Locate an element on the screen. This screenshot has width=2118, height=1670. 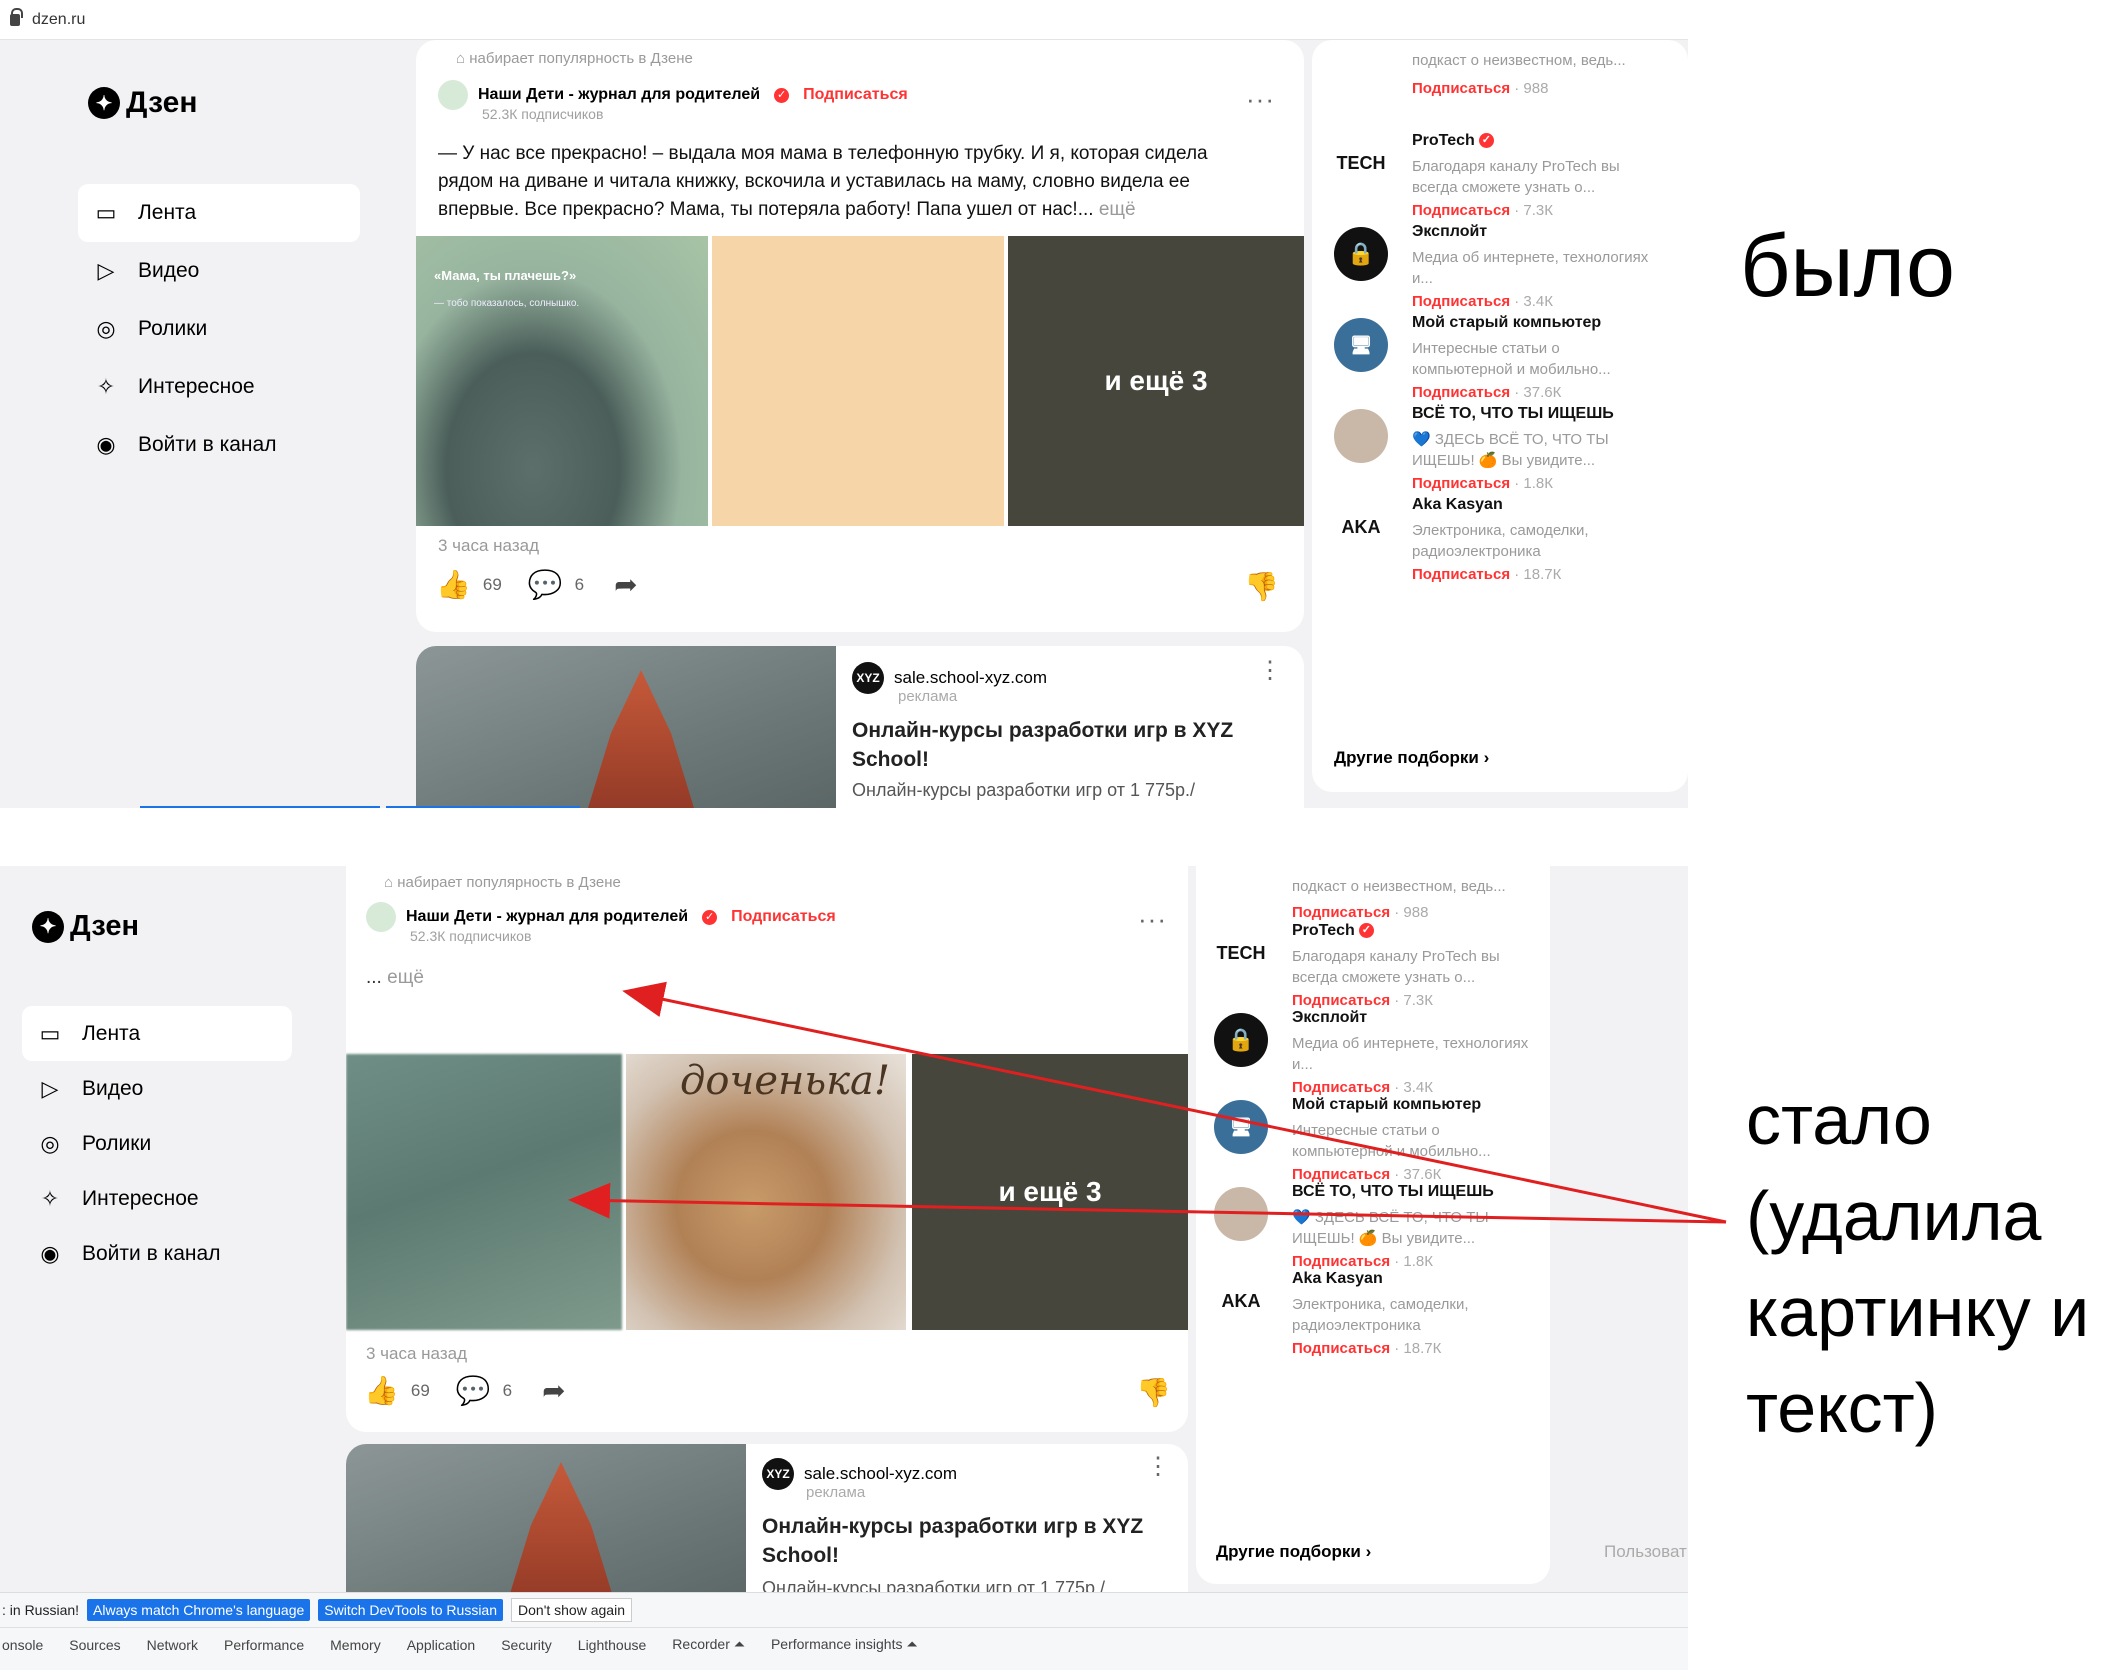
devtools-tab: Application is located at coordinates (441, 1645).